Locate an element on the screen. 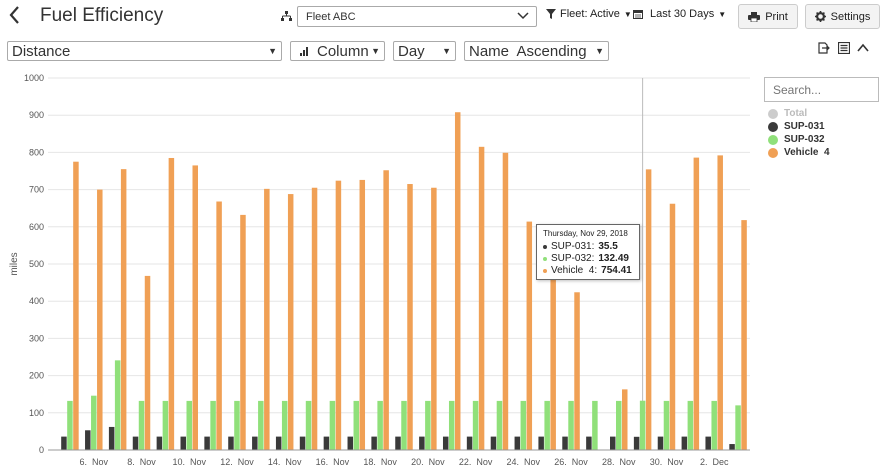  settings-button: Settings is located at coordinates (842, 16).